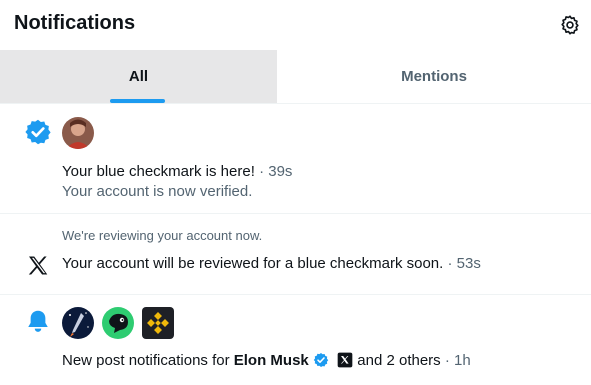 The width and height of the screenshot is (591, 385). What do you see at coordinates (75, 23) in the screenshot?
I see `page-title: Notifications` at bounding box center [75, 23].